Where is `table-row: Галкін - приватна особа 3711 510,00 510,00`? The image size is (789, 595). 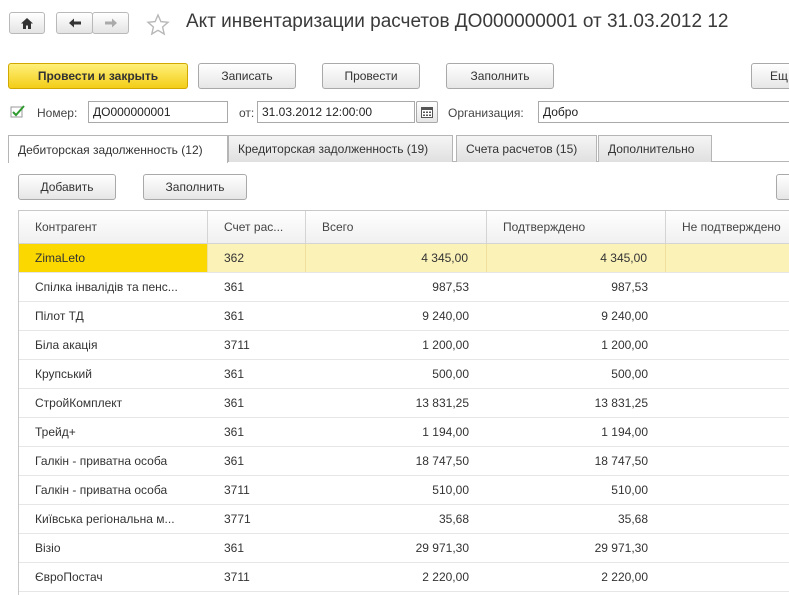 table-row: Галкін - приватна особа 3711 510,00 510,00 is located at coordinates (404, 490).